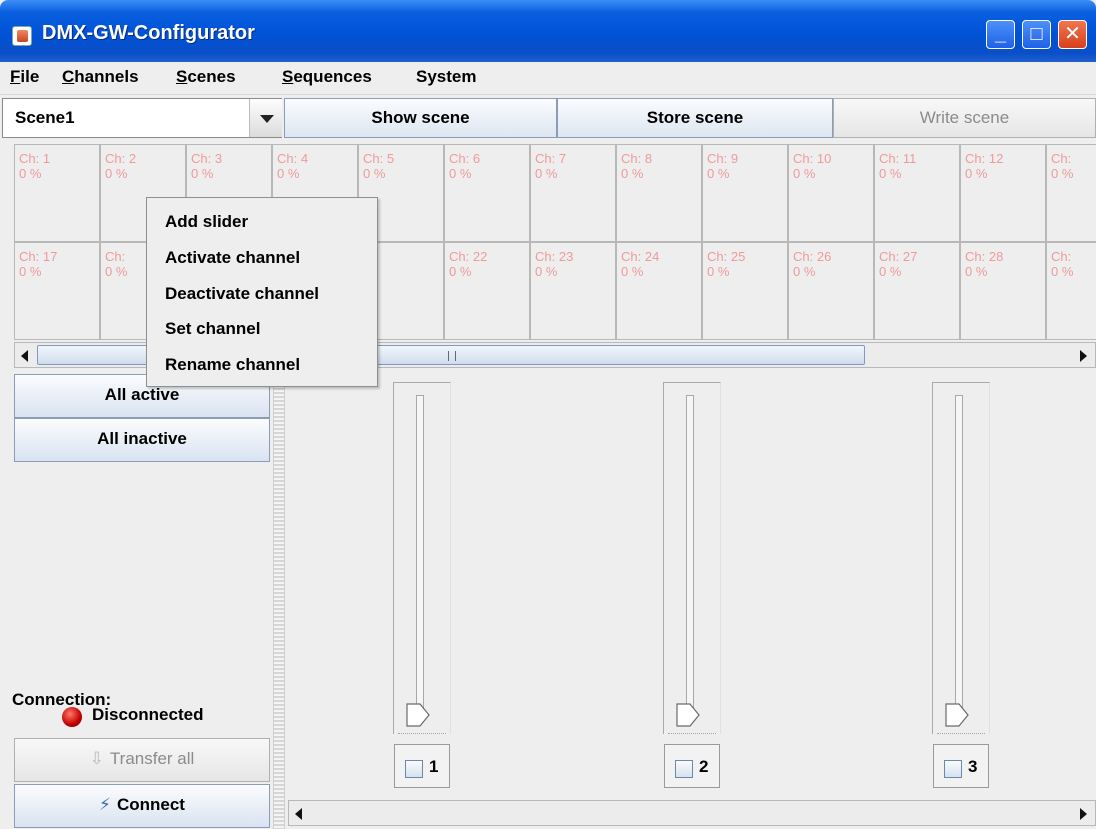 The image size is (1096, 829). What do you see at coordinates (831, 193) in the screenshot?
I see `channel-cell: Ch: 10 0 %` at bounding box center [831, 193].